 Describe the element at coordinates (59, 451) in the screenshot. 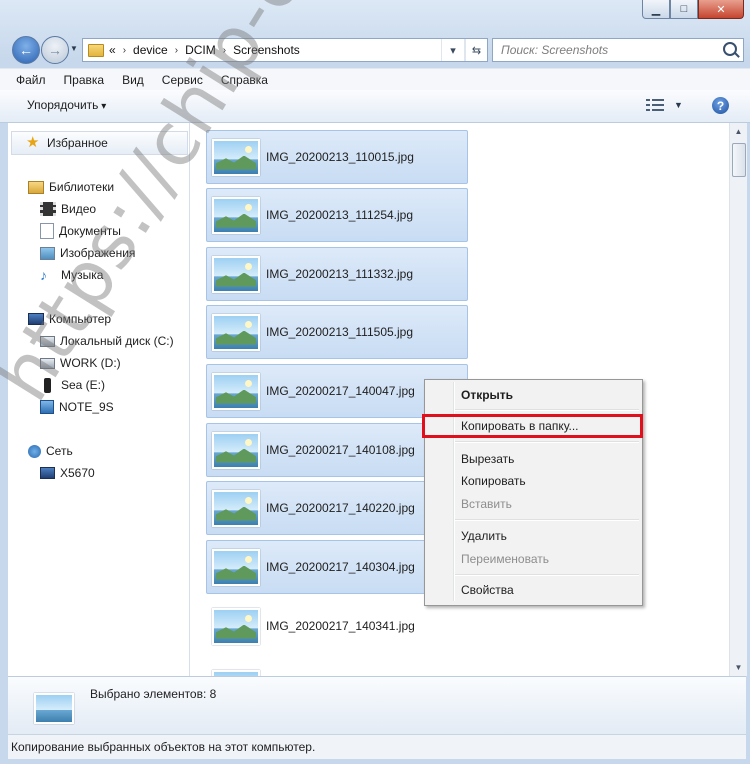

I see `nav-item-label: Сеть` at that location.